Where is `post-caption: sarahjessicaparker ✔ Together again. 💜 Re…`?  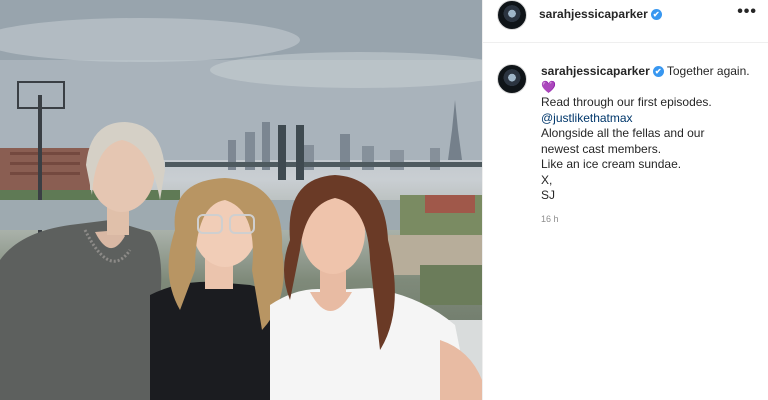 post-caption: sarahjessicaparker ✔ Together again. 💜 Re… is located at coordinates (651, 134).